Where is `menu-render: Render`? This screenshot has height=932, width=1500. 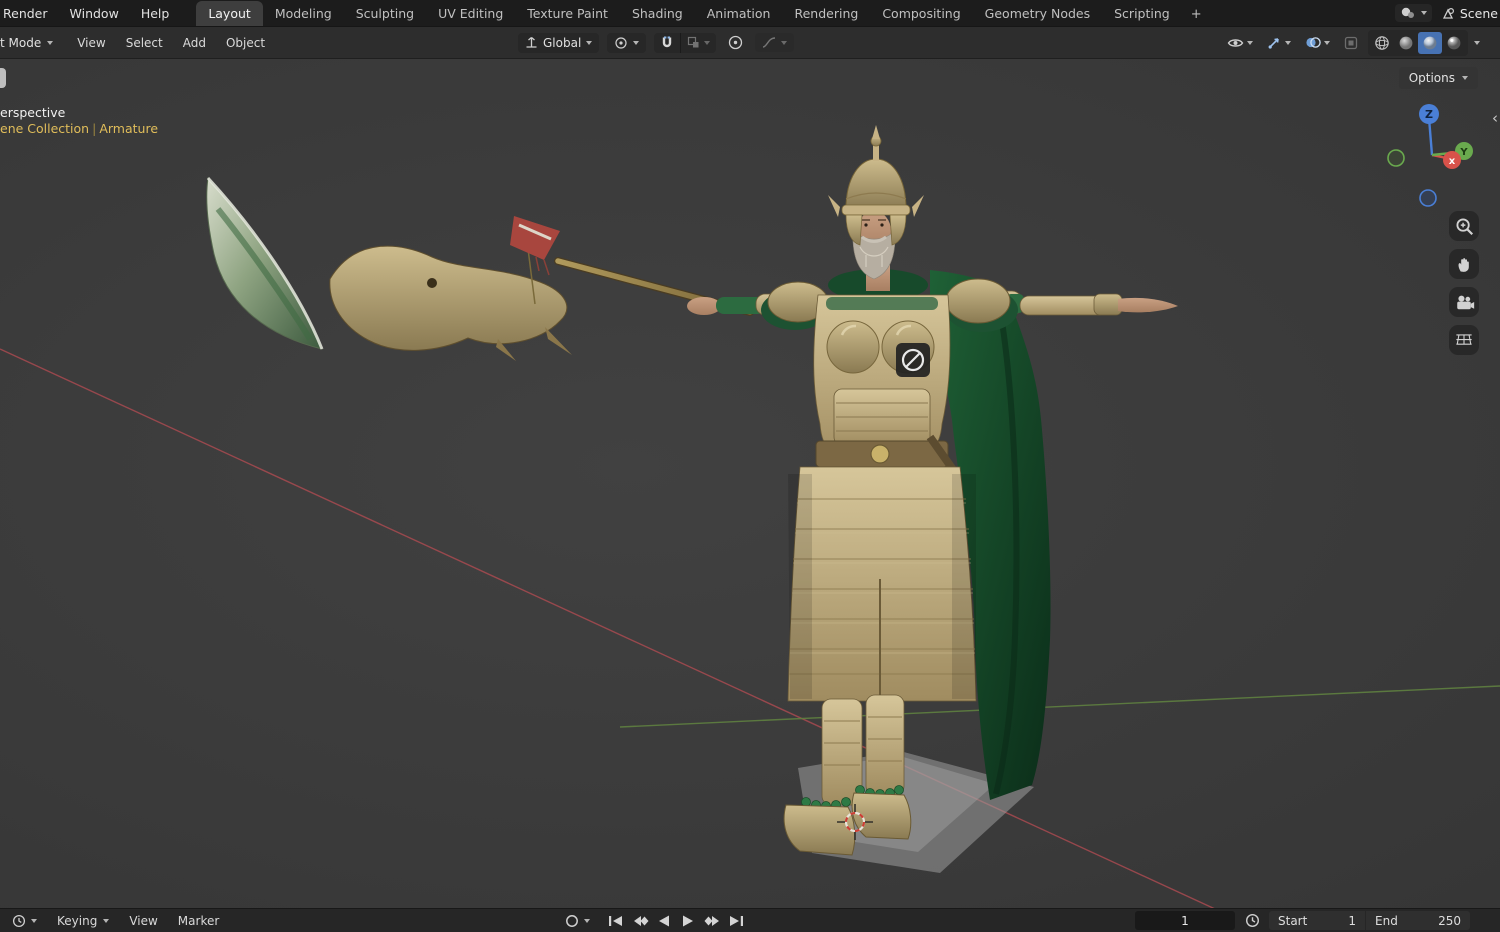 menu-render: Render is located at coordinates (29, 13).